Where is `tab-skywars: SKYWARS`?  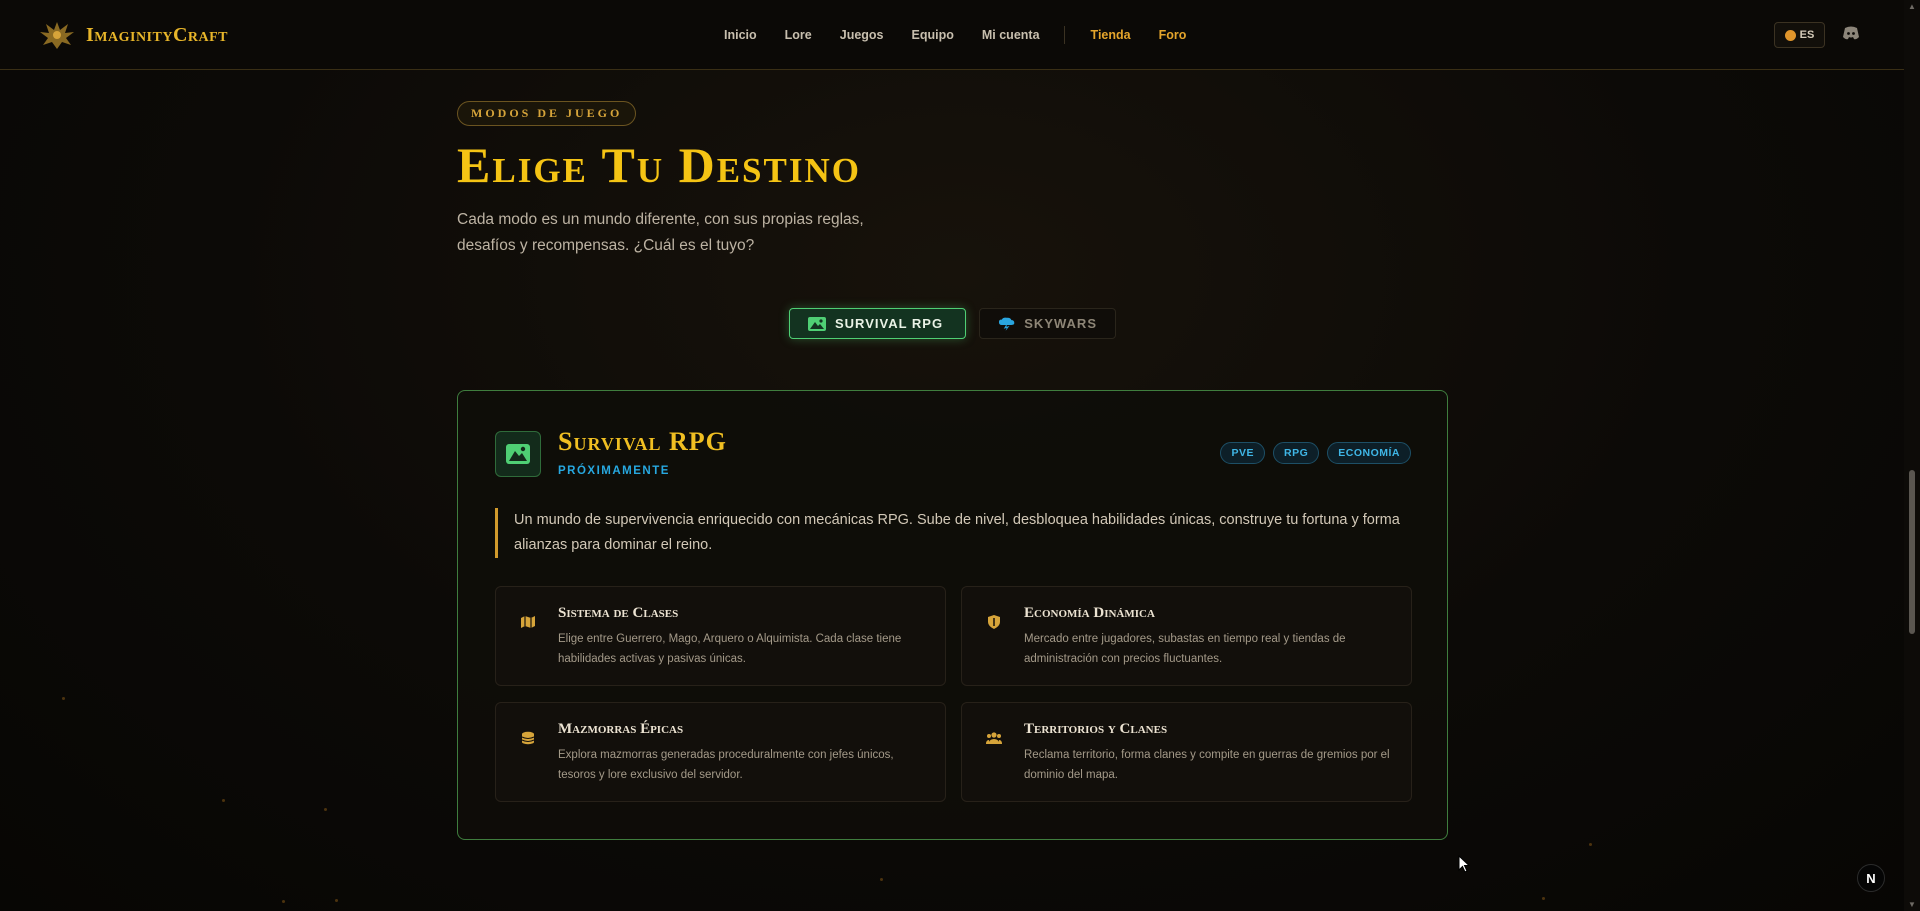
tab-skywars: SKYWARS is located at coordinates (1047, 323).